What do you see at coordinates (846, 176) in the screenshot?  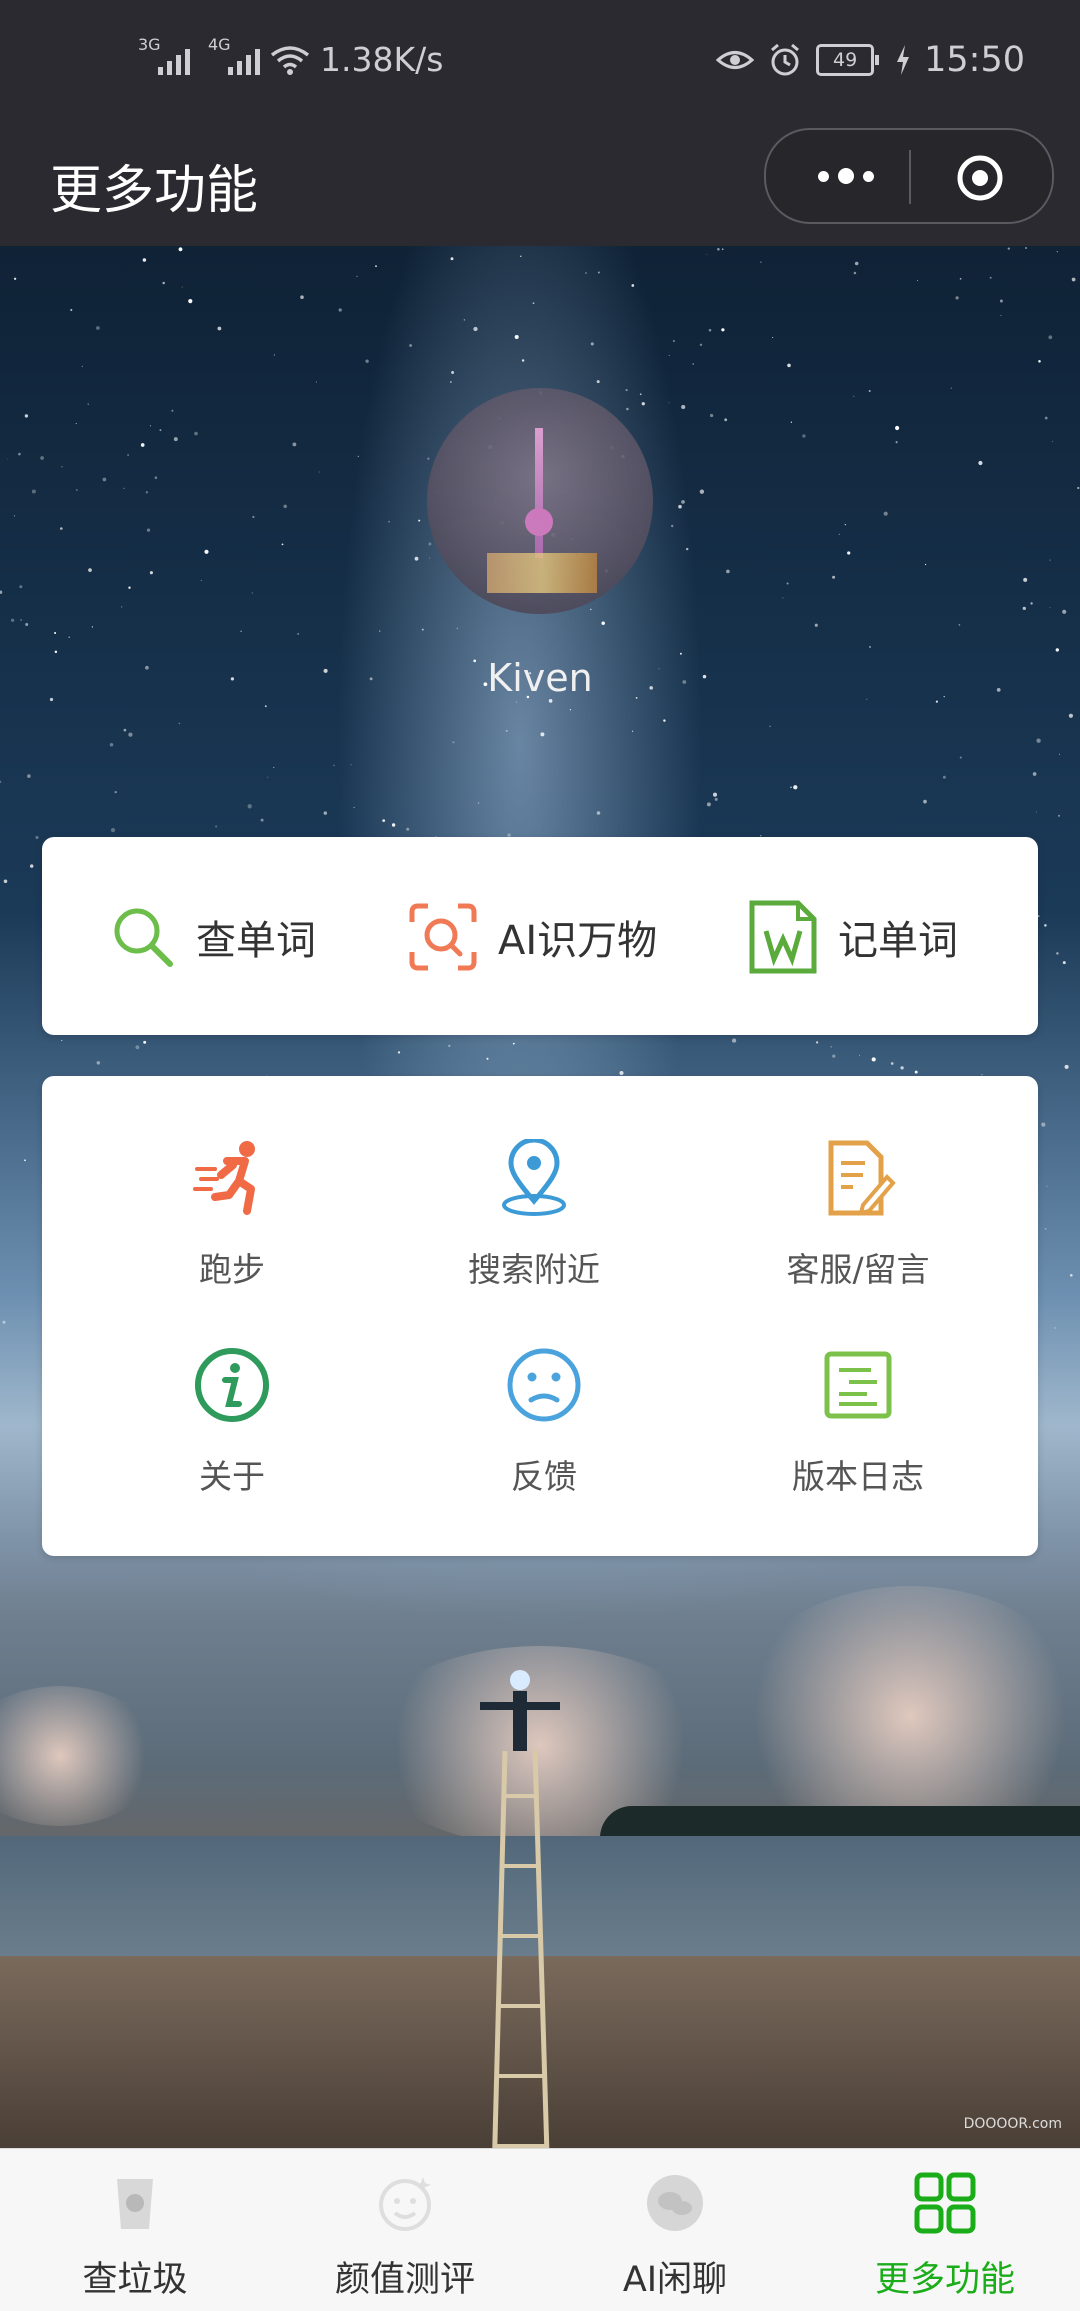 I see `more-dots-icon` at bounding box center [846, 176].